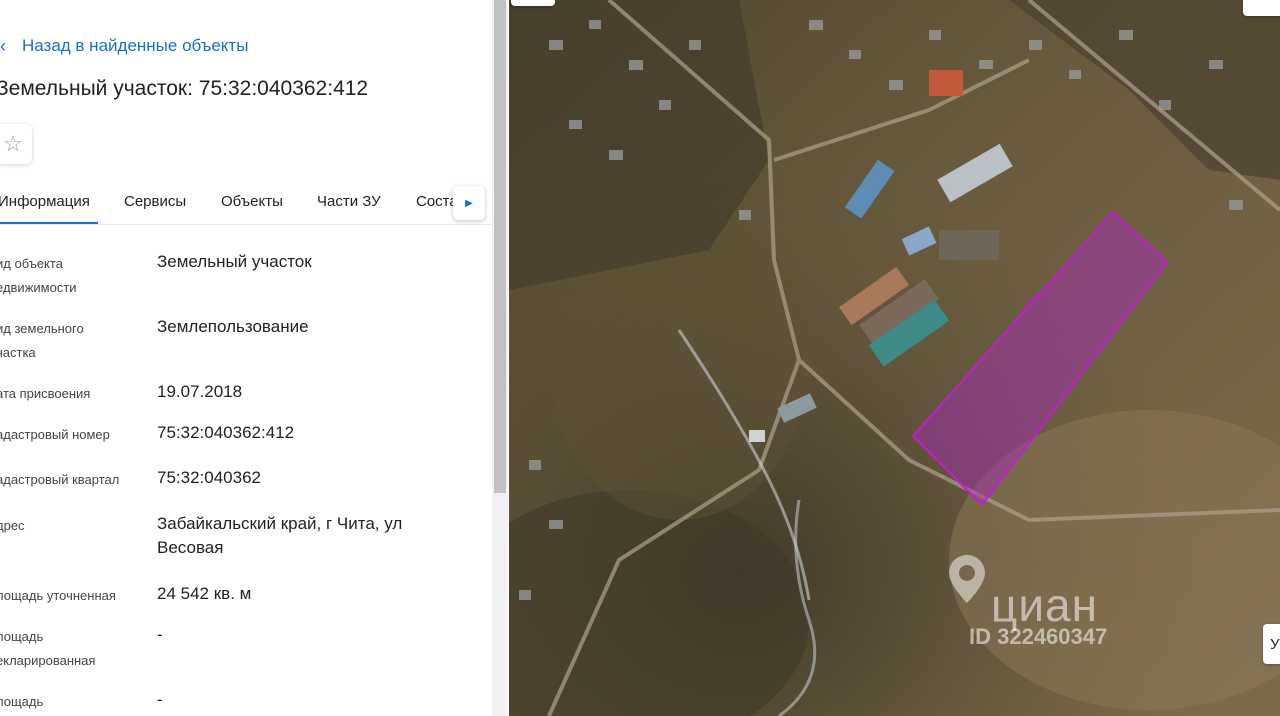  I want to click on attribute-label-line: дрес, so click(12, 525).